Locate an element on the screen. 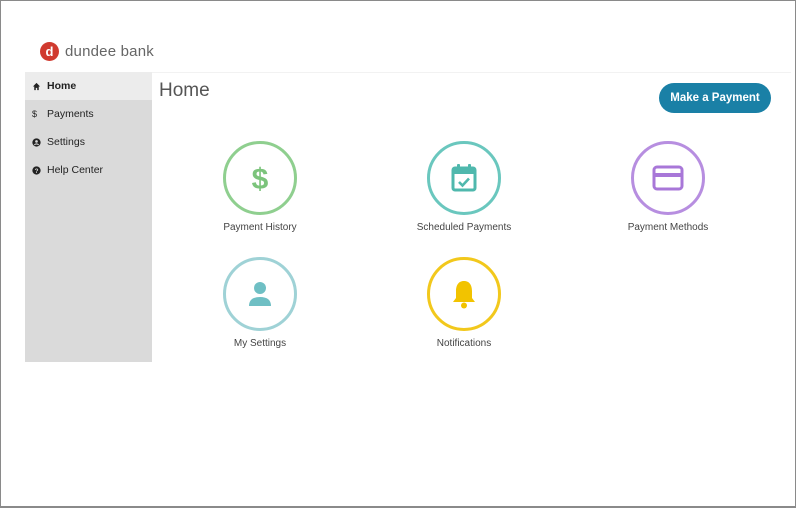  user-circle-icon is located at coordinates (38, 142).